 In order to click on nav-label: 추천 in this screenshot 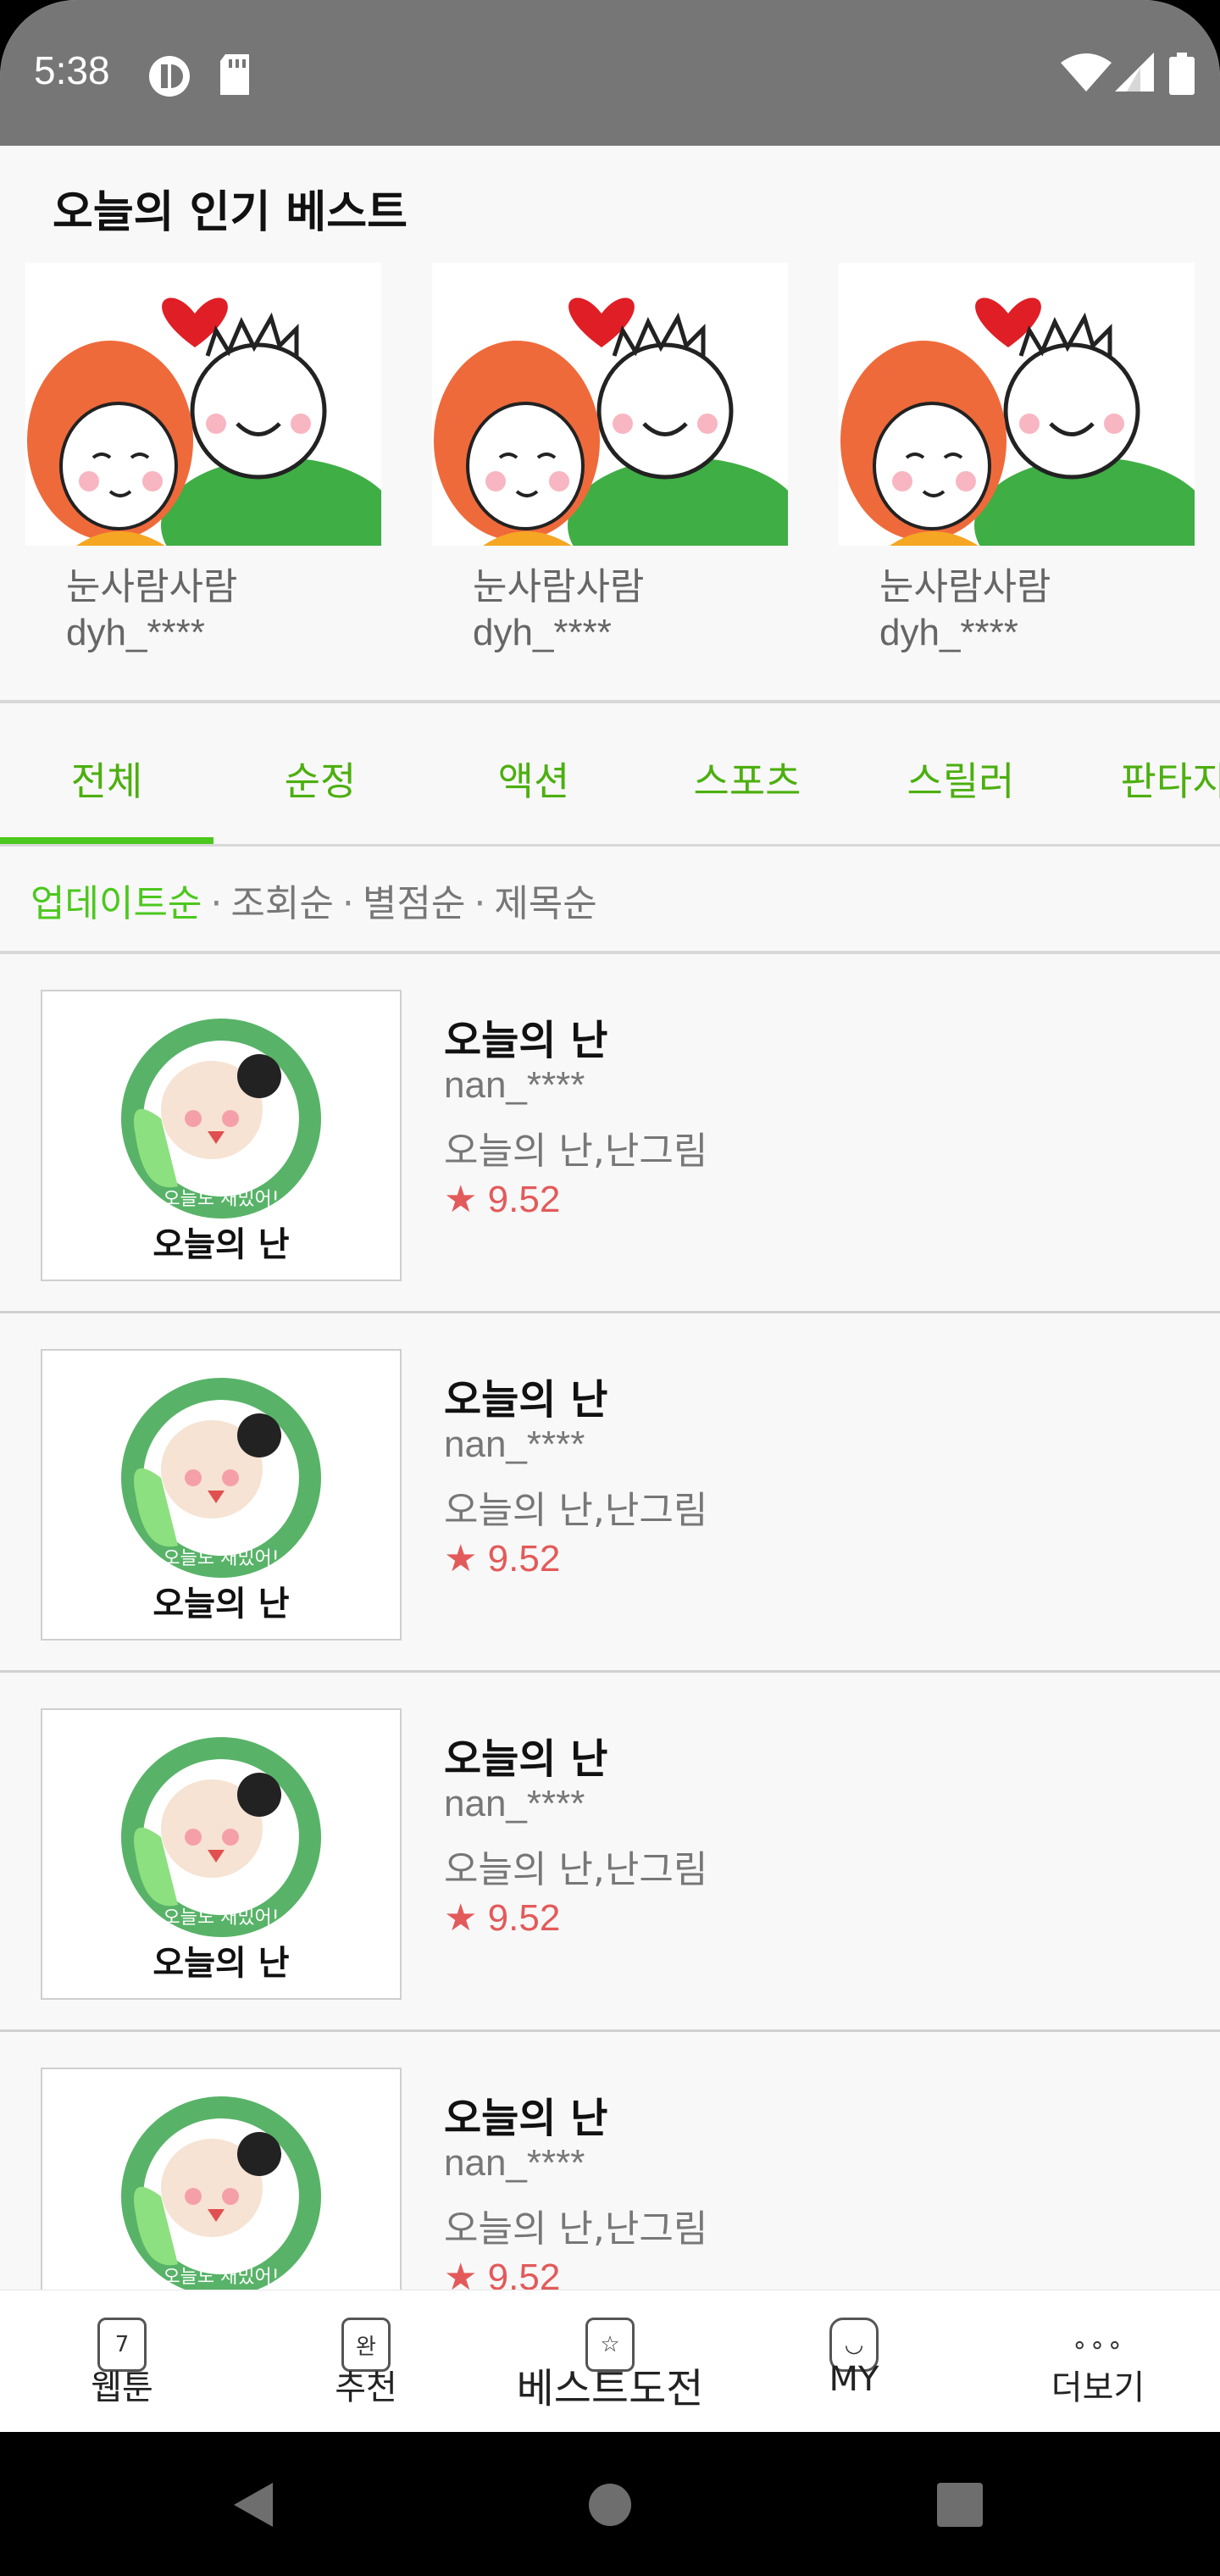, I will do `click(366, 2387)`.